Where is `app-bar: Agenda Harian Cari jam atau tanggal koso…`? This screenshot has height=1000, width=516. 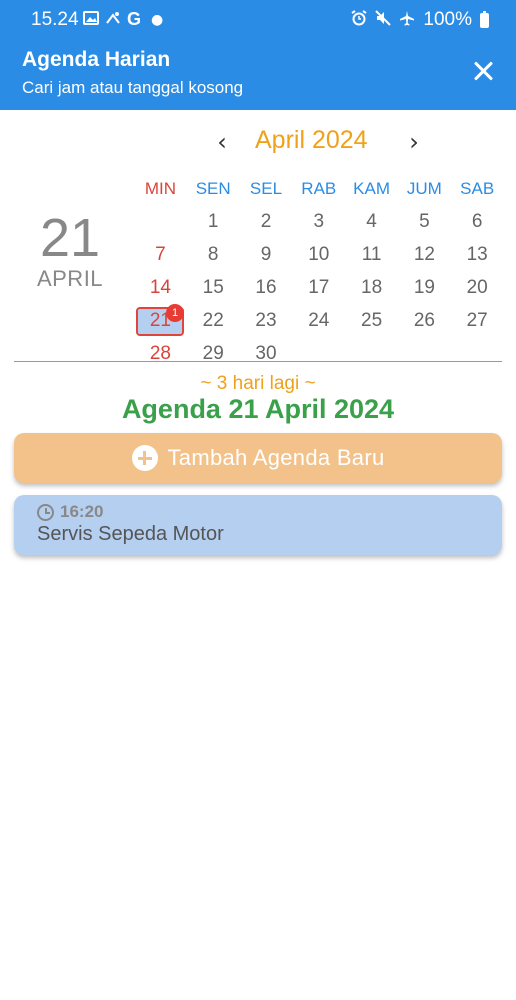
app-bar: Agenda Harian Cari jam atau tanggal koso… is located at coordinates (258, 74).